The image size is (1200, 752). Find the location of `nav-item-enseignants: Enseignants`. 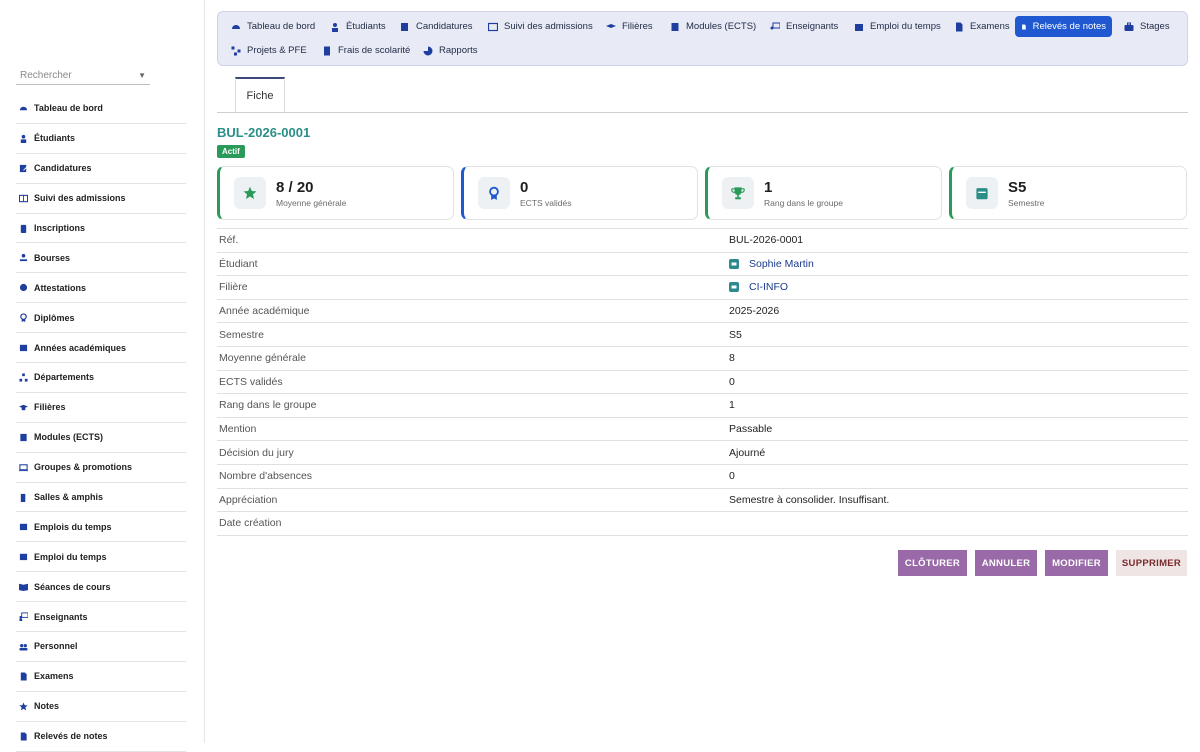

nav-item-enseignants: Enseignants is located at coordinates (804, 26).